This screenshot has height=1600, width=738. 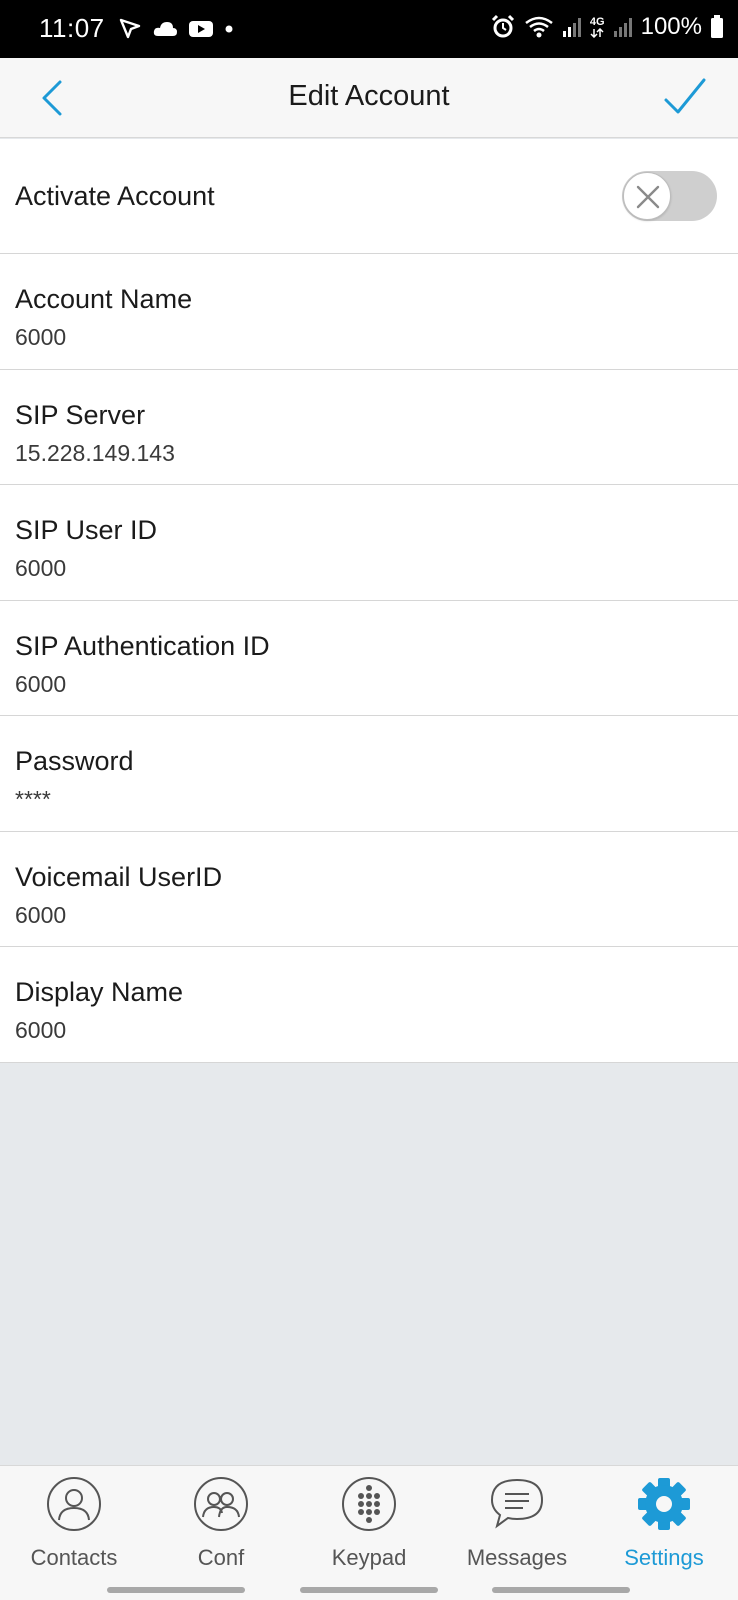 What do you see at coordinates (95, 452) in the screenshot?
I see `field-value: 15.228.149.143` at bounding box center [95, 452].